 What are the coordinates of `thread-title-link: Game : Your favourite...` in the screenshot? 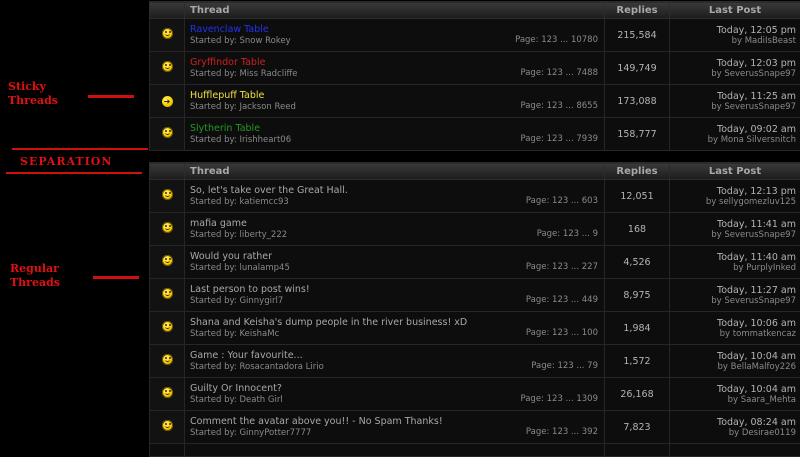 It's located at (397, 355).